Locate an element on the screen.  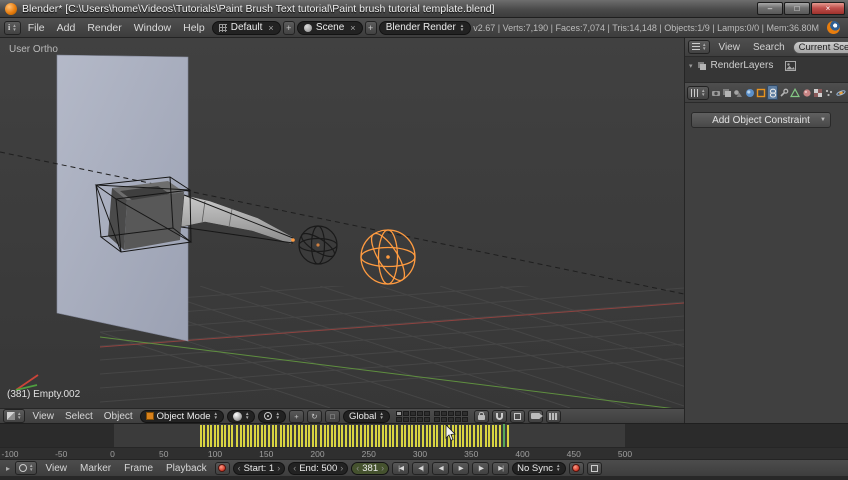
menu-add: Add is located at coordinates (66, 28).